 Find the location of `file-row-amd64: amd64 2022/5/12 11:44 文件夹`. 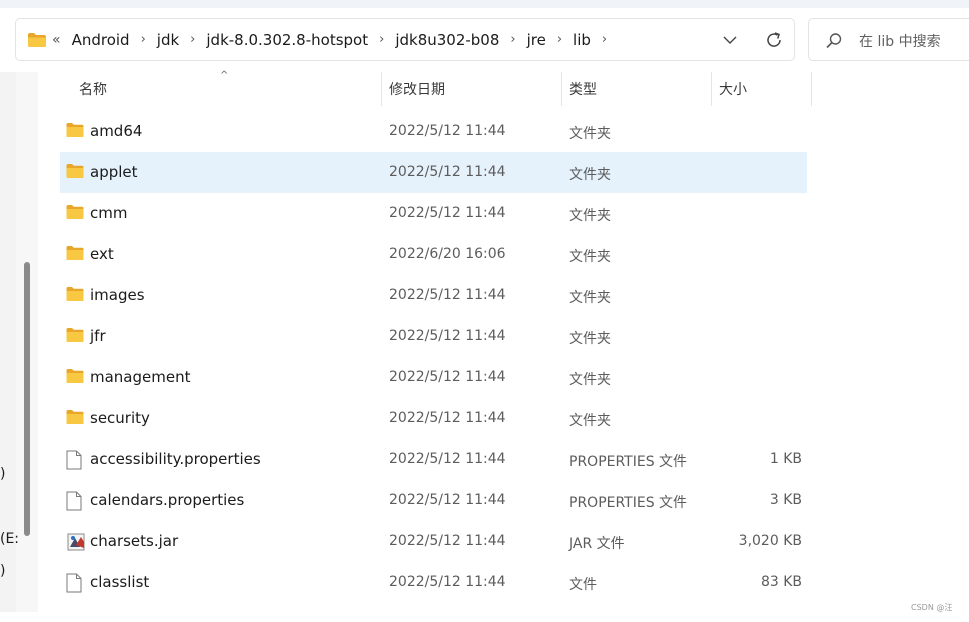

file-row-amd64: amd64 2022/5/12 11:44 文件夹 is located at coordinates (433, 131).